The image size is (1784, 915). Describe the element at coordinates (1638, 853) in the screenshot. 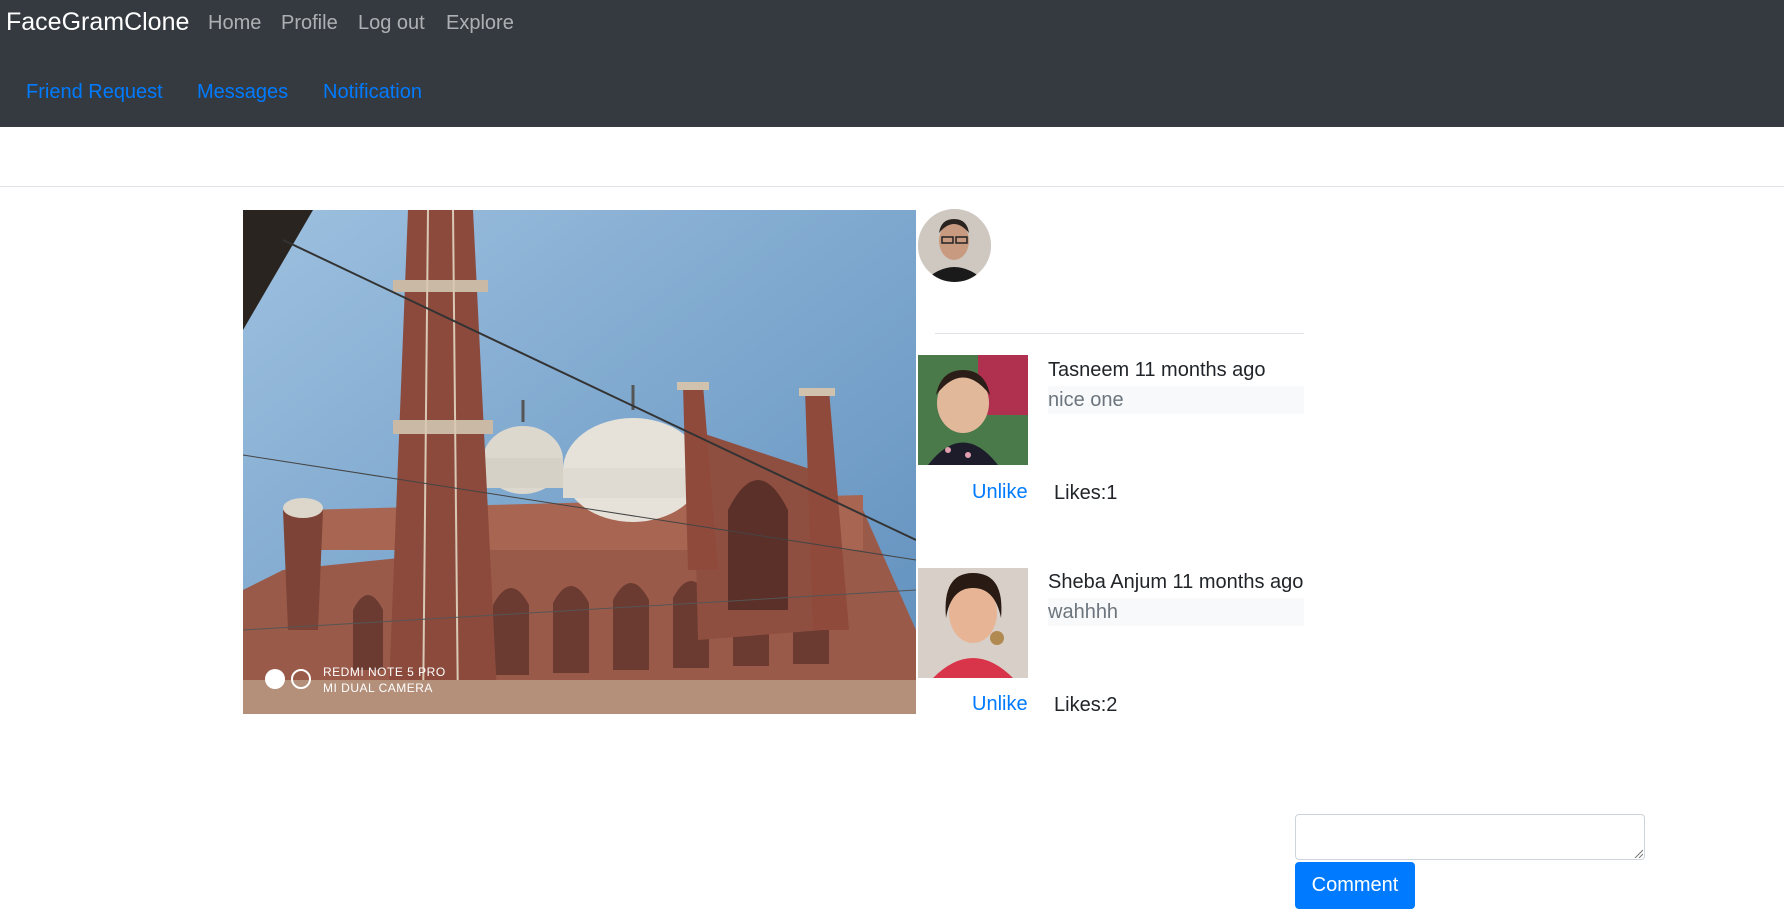

I see `resize-grip-icon` at that location.